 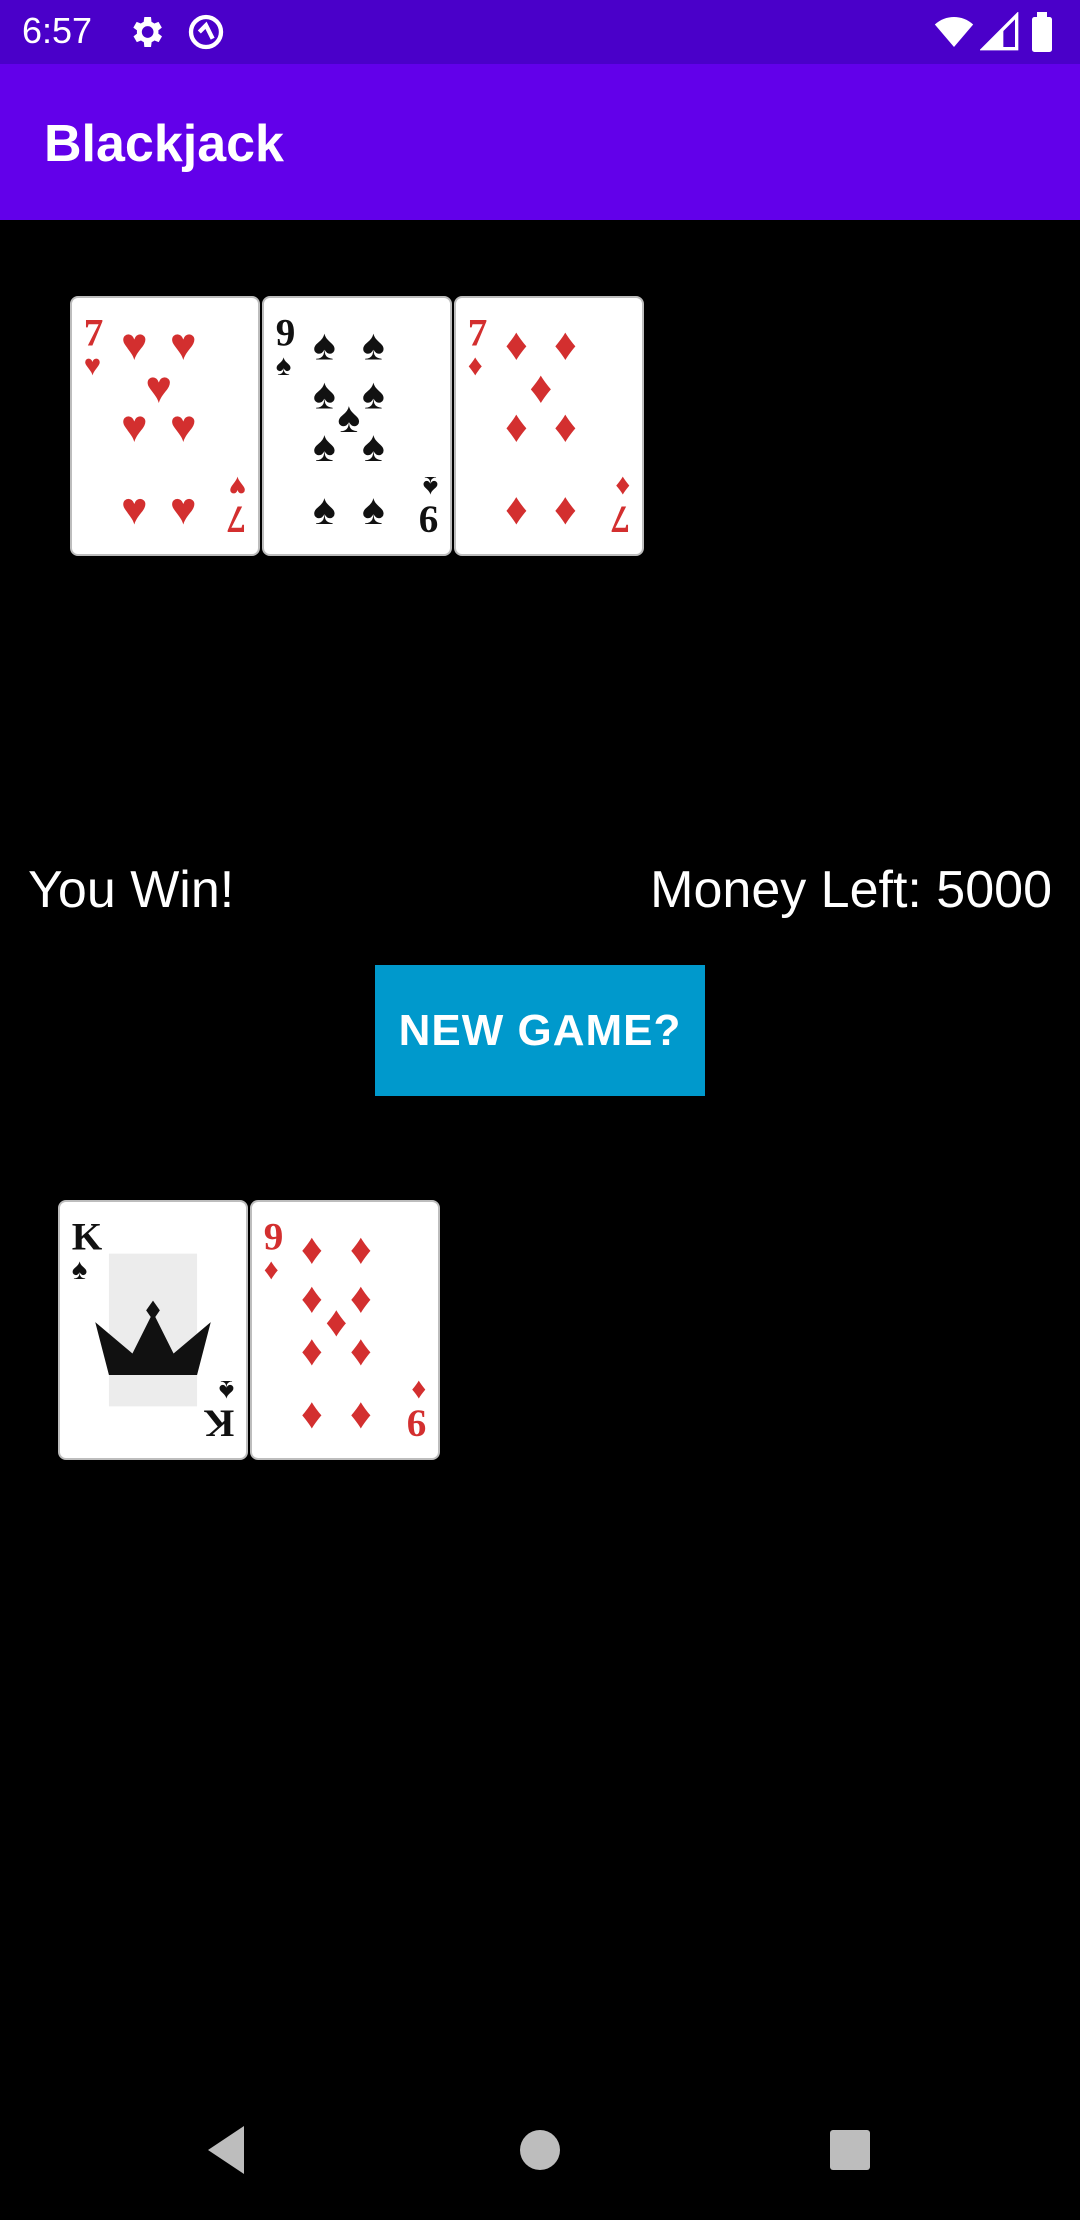 What do you see at coordinates (549, 426) in the screenshot?
I see `dealer-card-3: 7 ♦ ♦ ♦ ♦ ♦ ♦ ♦ ♦ 7 ♦` at bounding box center [549, 426].